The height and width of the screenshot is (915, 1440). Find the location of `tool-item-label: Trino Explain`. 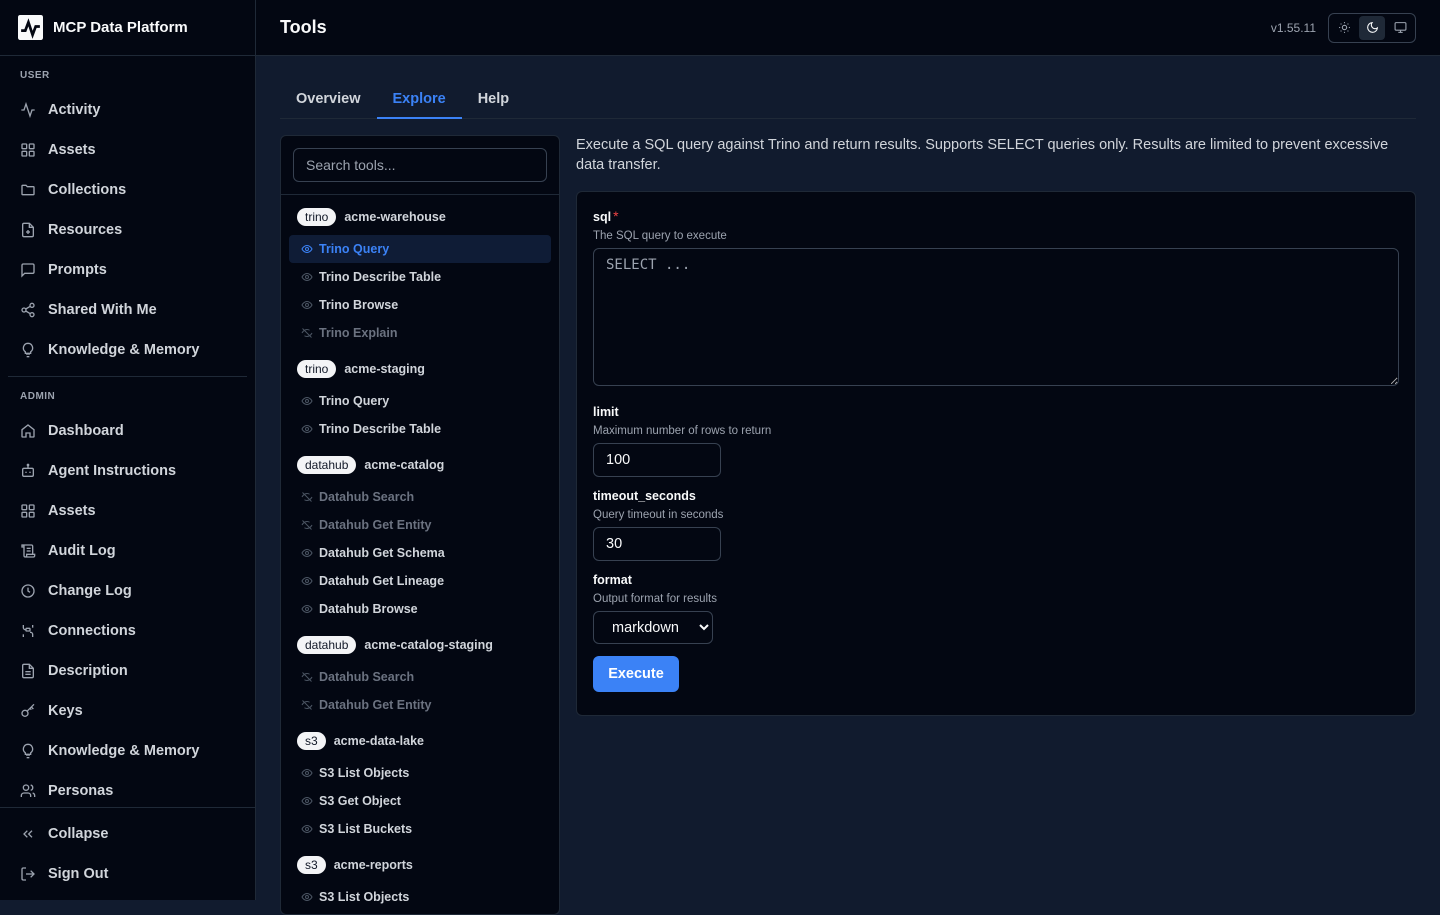

tool-item-label: Trino Explain is located at coordinates (358, 333).